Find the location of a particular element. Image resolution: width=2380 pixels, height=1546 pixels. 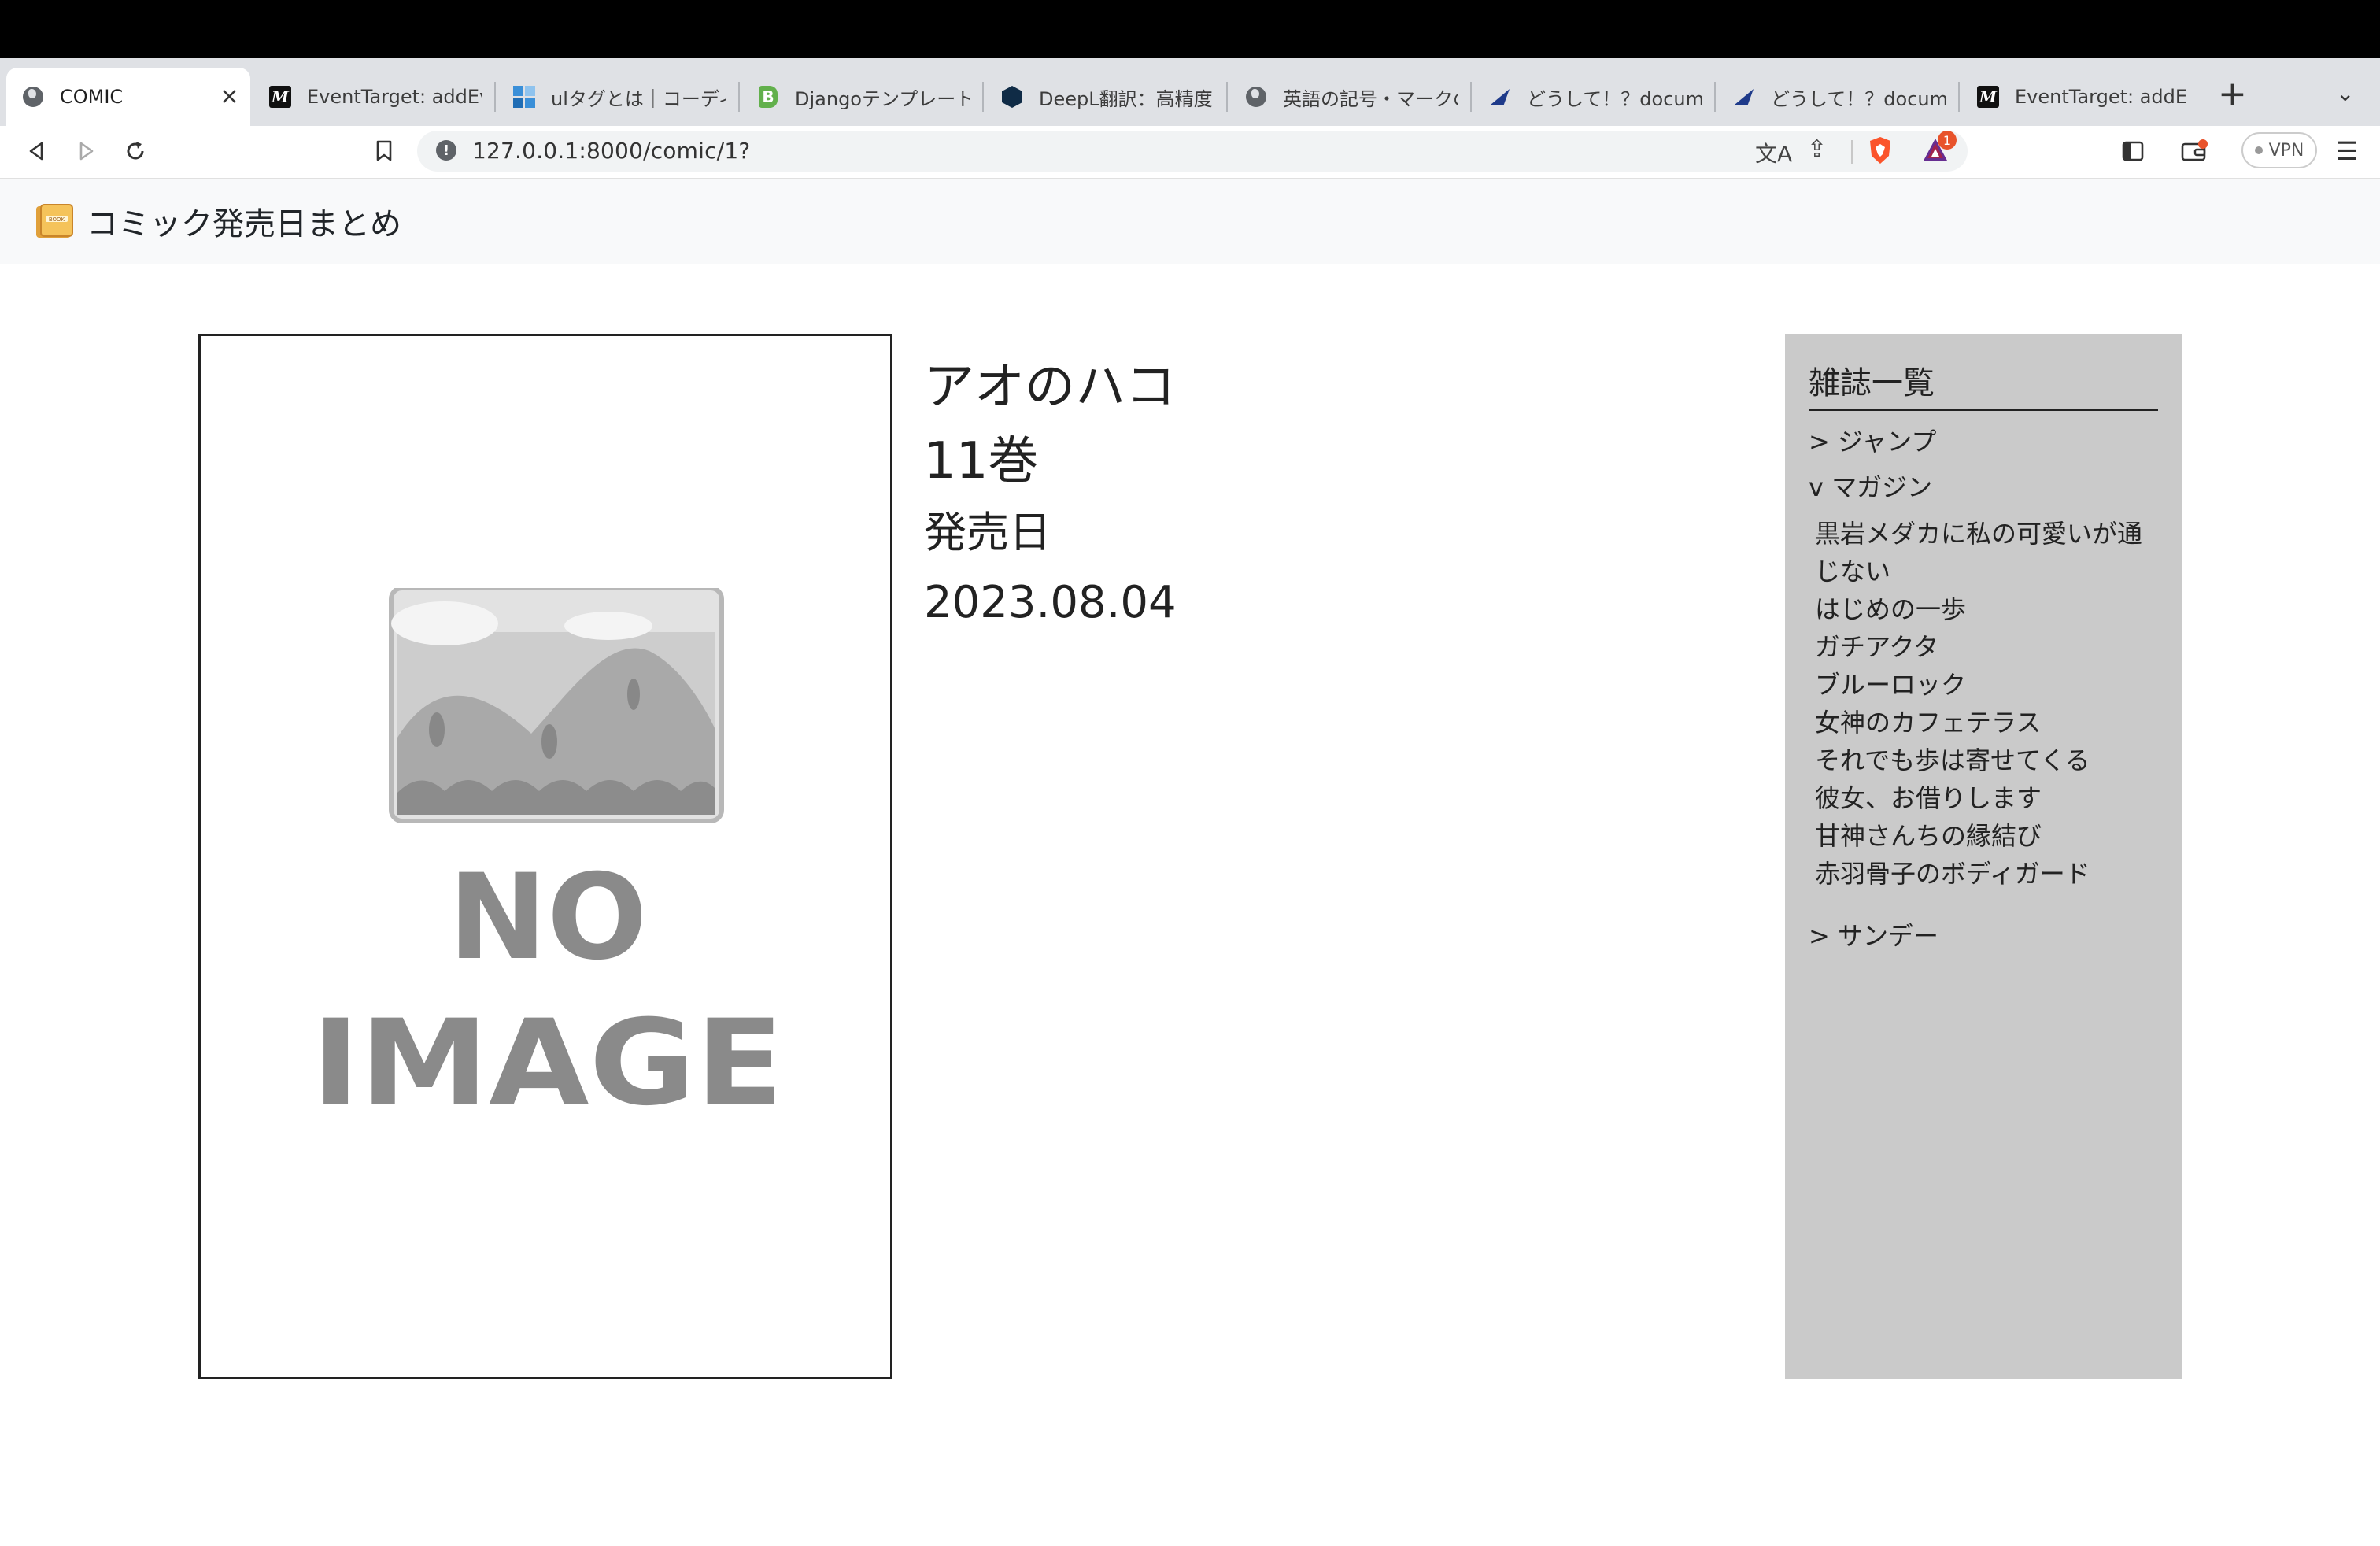

sidebar-toggle-button is located at coordinates (2133, 151).